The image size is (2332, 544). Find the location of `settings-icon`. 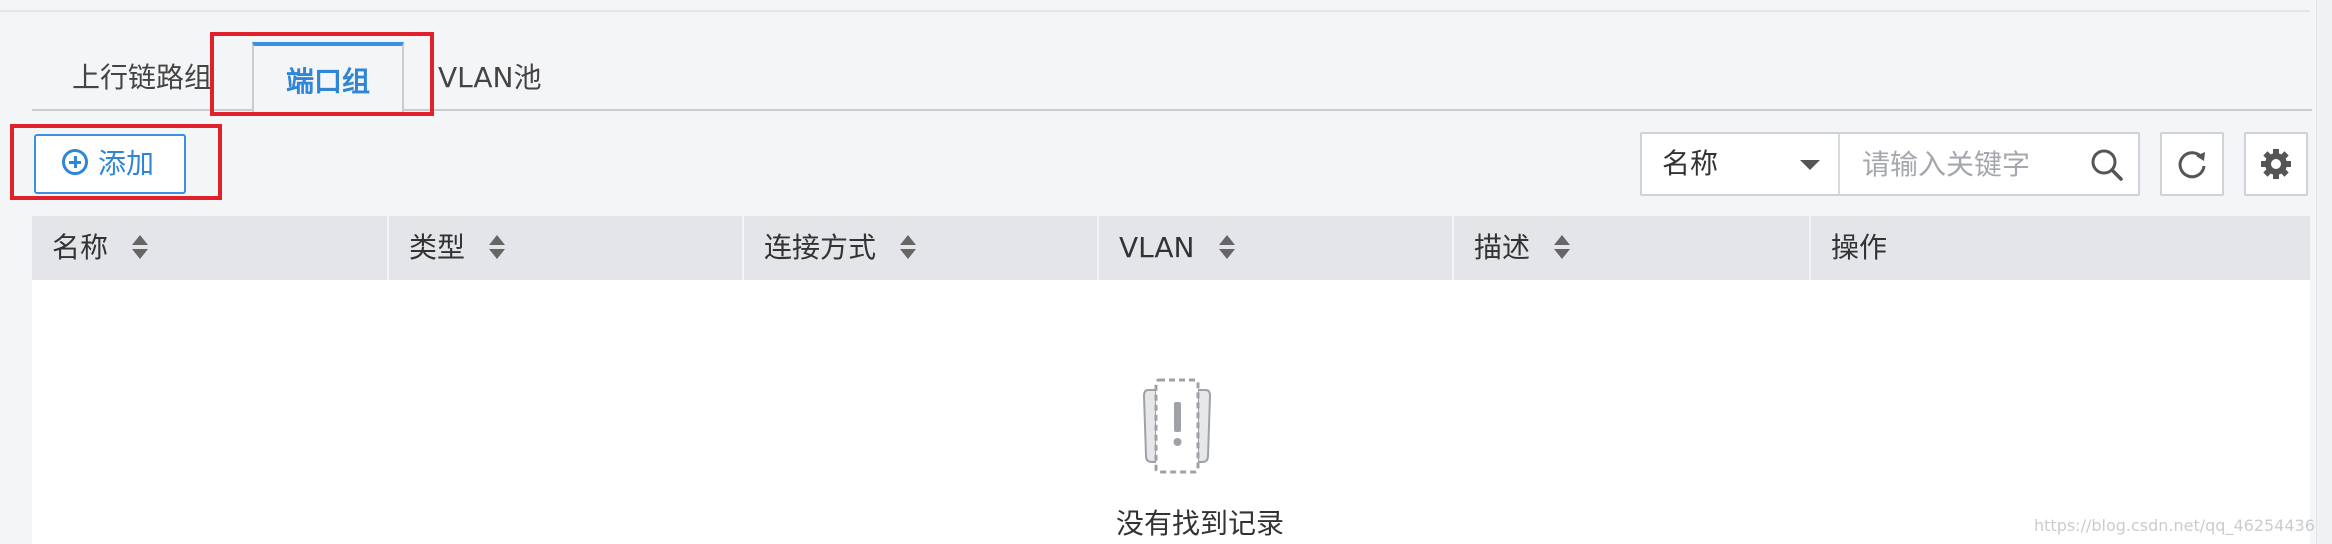

settings-icon is located at coordinates (2276, 164).